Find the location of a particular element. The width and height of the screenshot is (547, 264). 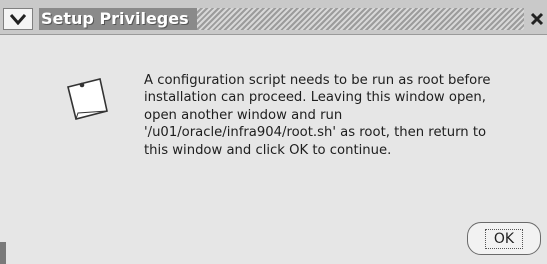

chevron-down-icon is located at coordinates (18, 19).